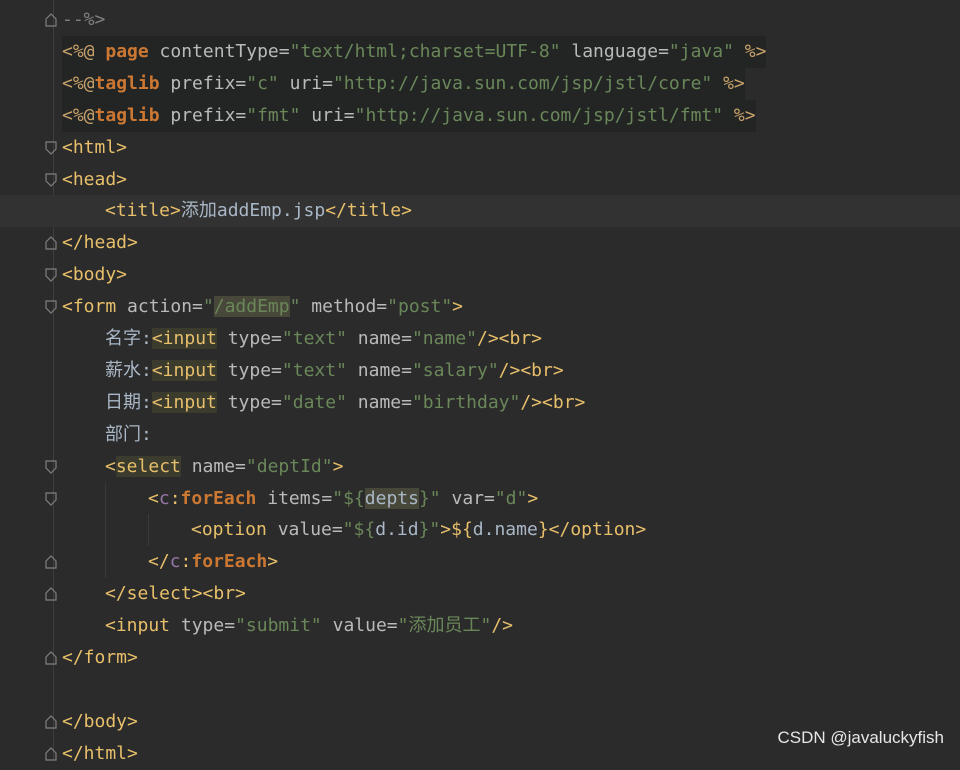 This screenshot has height=770, width=960. I want to click on code-token: <option, so click(229, 530).